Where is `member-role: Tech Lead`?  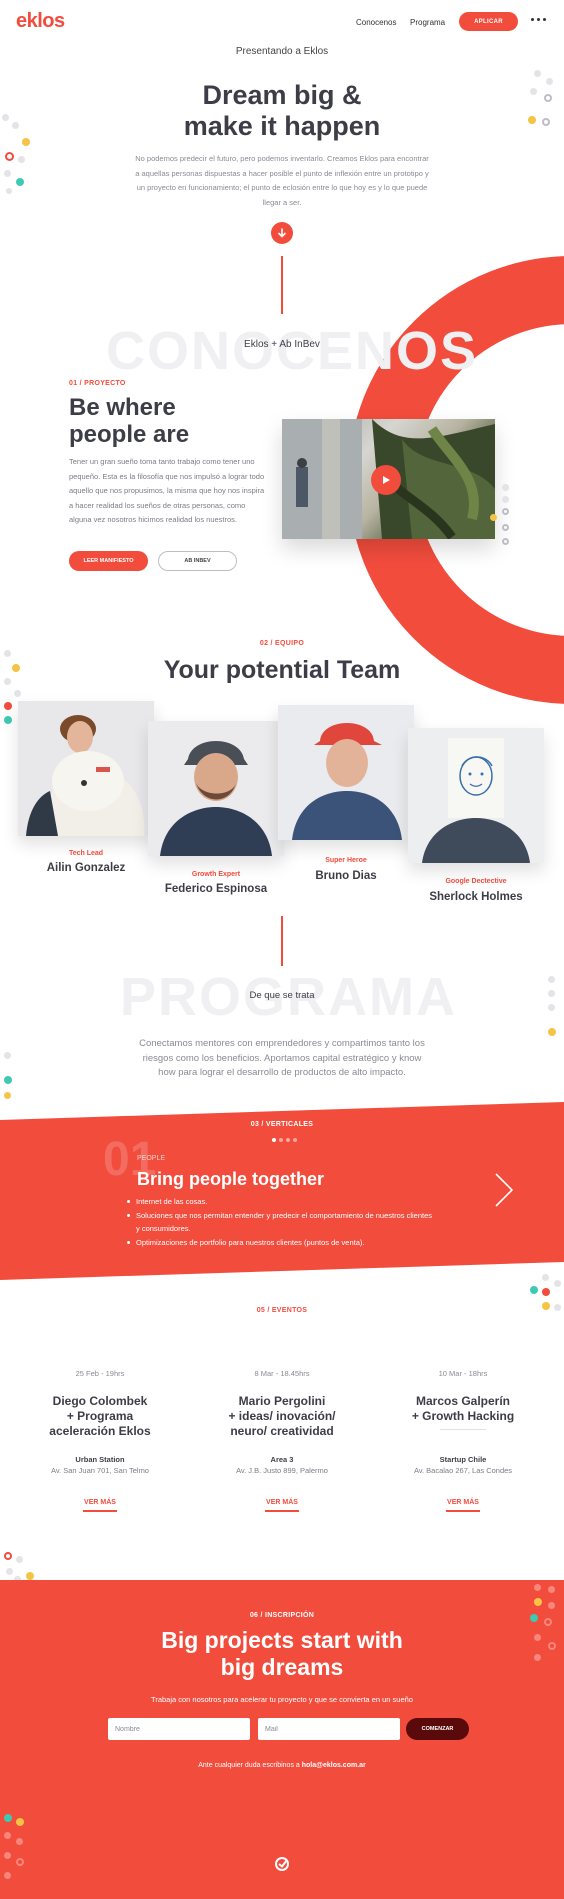
member-role: Tech Lead is located at coordinates (86, 853).